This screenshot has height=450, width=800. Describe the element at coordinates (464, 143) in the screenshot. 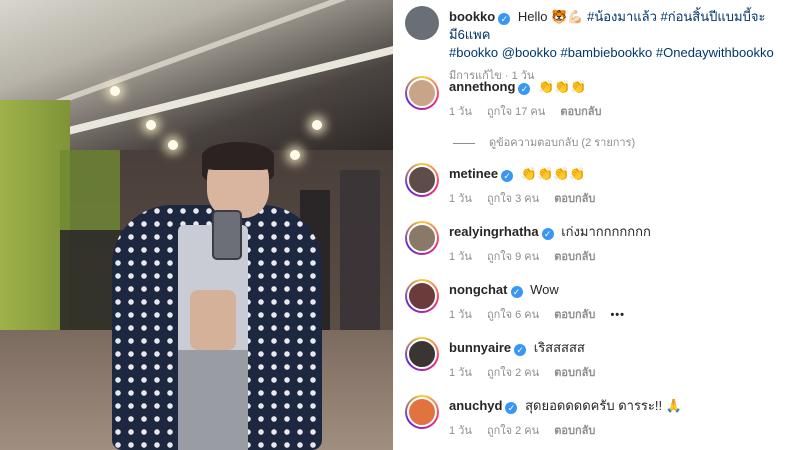

I see `divider` at that location.